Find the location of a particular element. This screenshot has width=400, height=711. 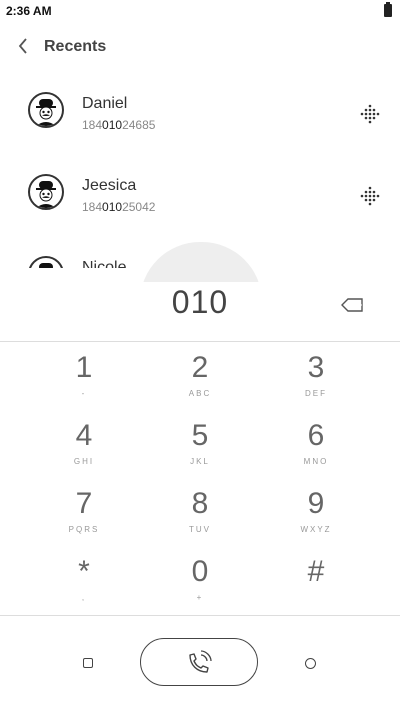

header: Recents is located at coordinates (200, 48).